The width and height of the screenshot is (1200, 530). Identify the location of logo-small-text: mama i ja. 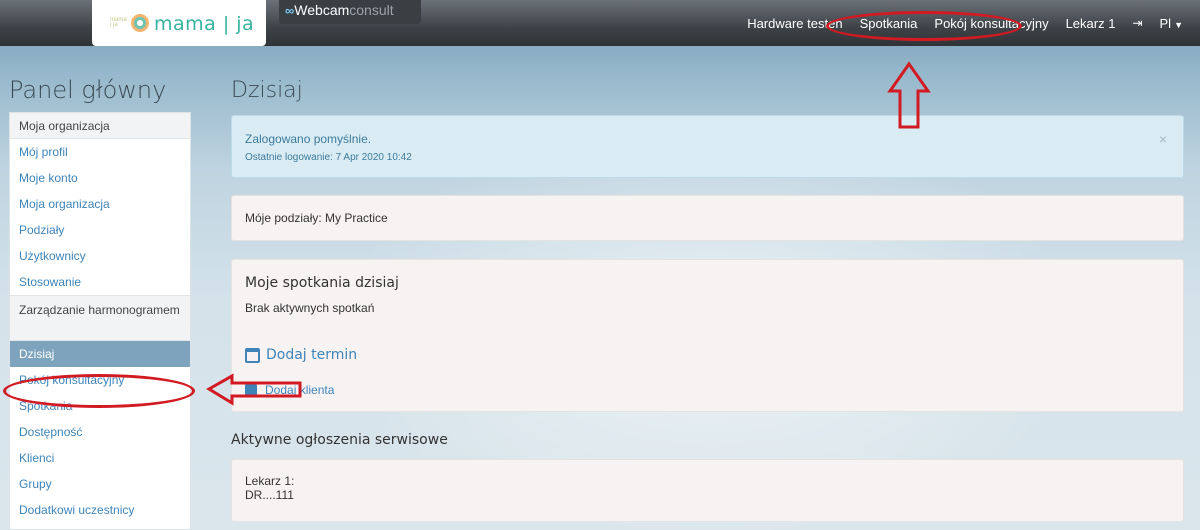
(118, 22).